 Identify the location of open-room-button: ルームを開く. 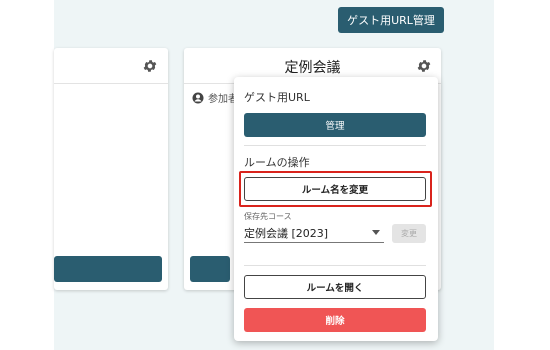
(335, 287).